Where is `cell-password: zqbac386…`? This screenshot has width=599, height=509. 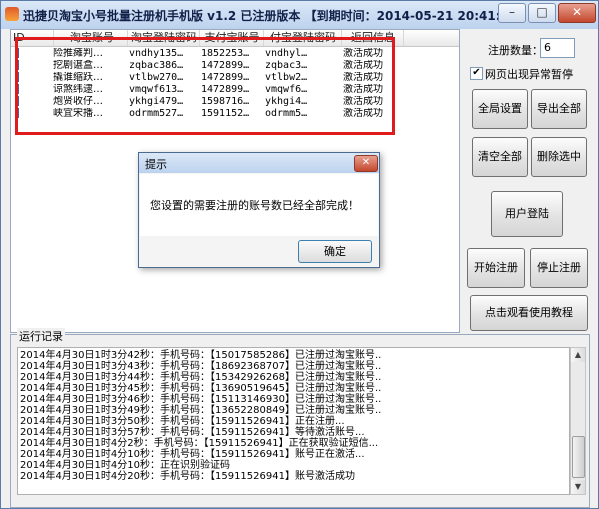 cell-password: zqbac386… is located at coordinates (156, 65).